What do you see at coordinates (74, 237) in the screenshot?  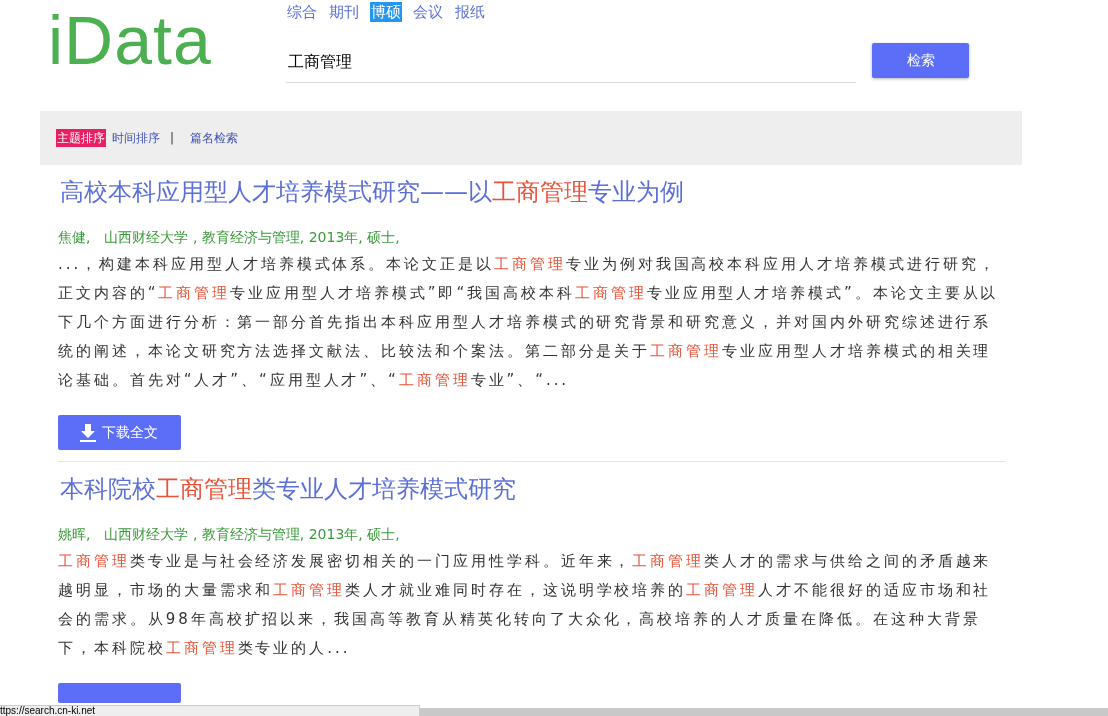 I see `author: 焦健,` at bounding box center [74, 237].